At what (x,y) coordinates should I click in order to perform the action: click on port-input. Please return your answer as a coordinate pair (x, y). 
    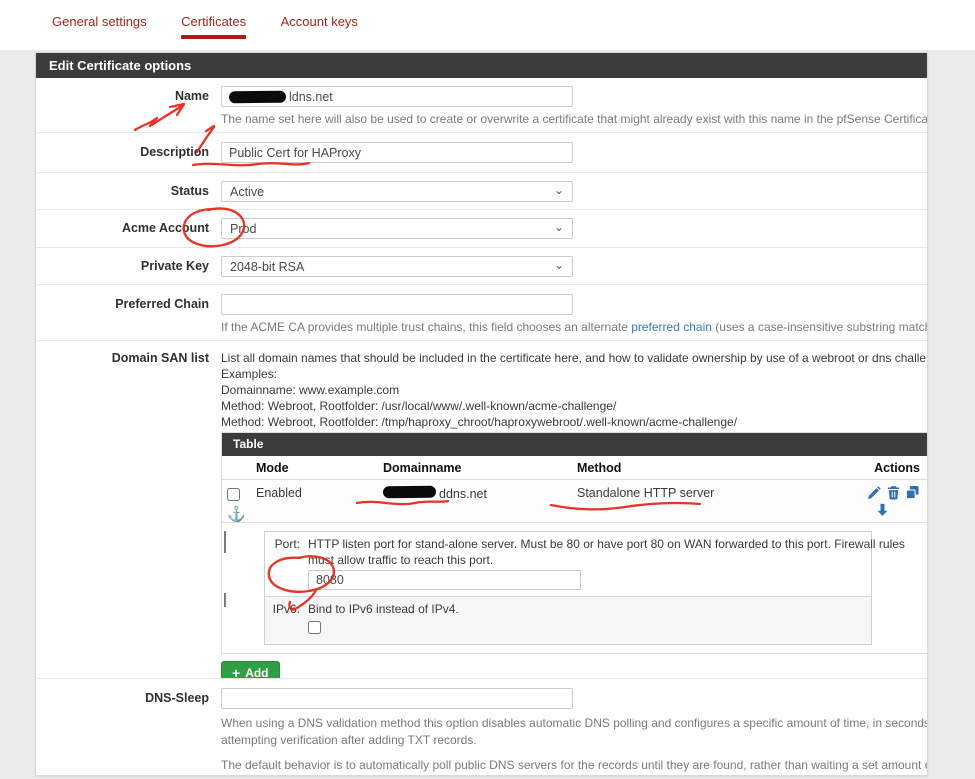
    Looking at the image, I should click on (444, 580).